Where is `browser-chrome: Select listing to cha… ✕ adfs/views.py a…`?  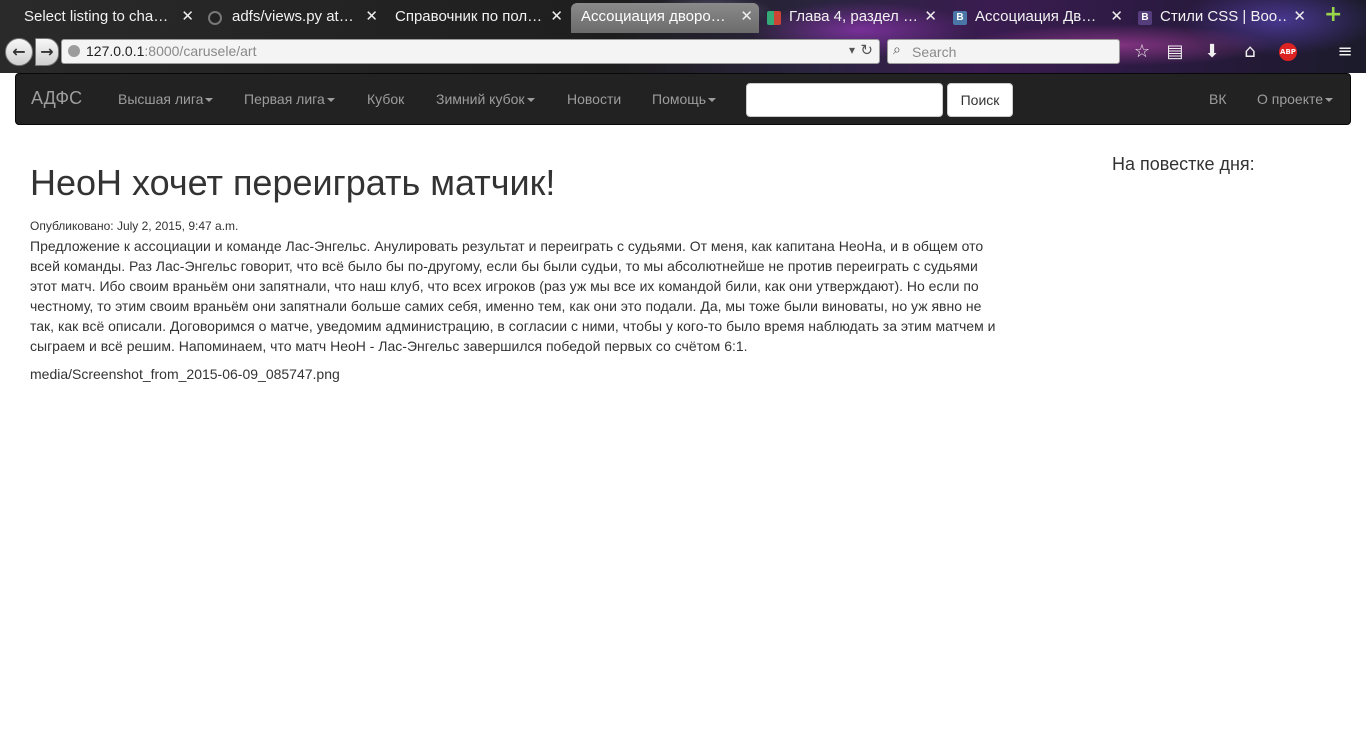
browser-chrome: Select listing to cha… ✕ adfs/views.py a… is located at coordinates (683, 36).